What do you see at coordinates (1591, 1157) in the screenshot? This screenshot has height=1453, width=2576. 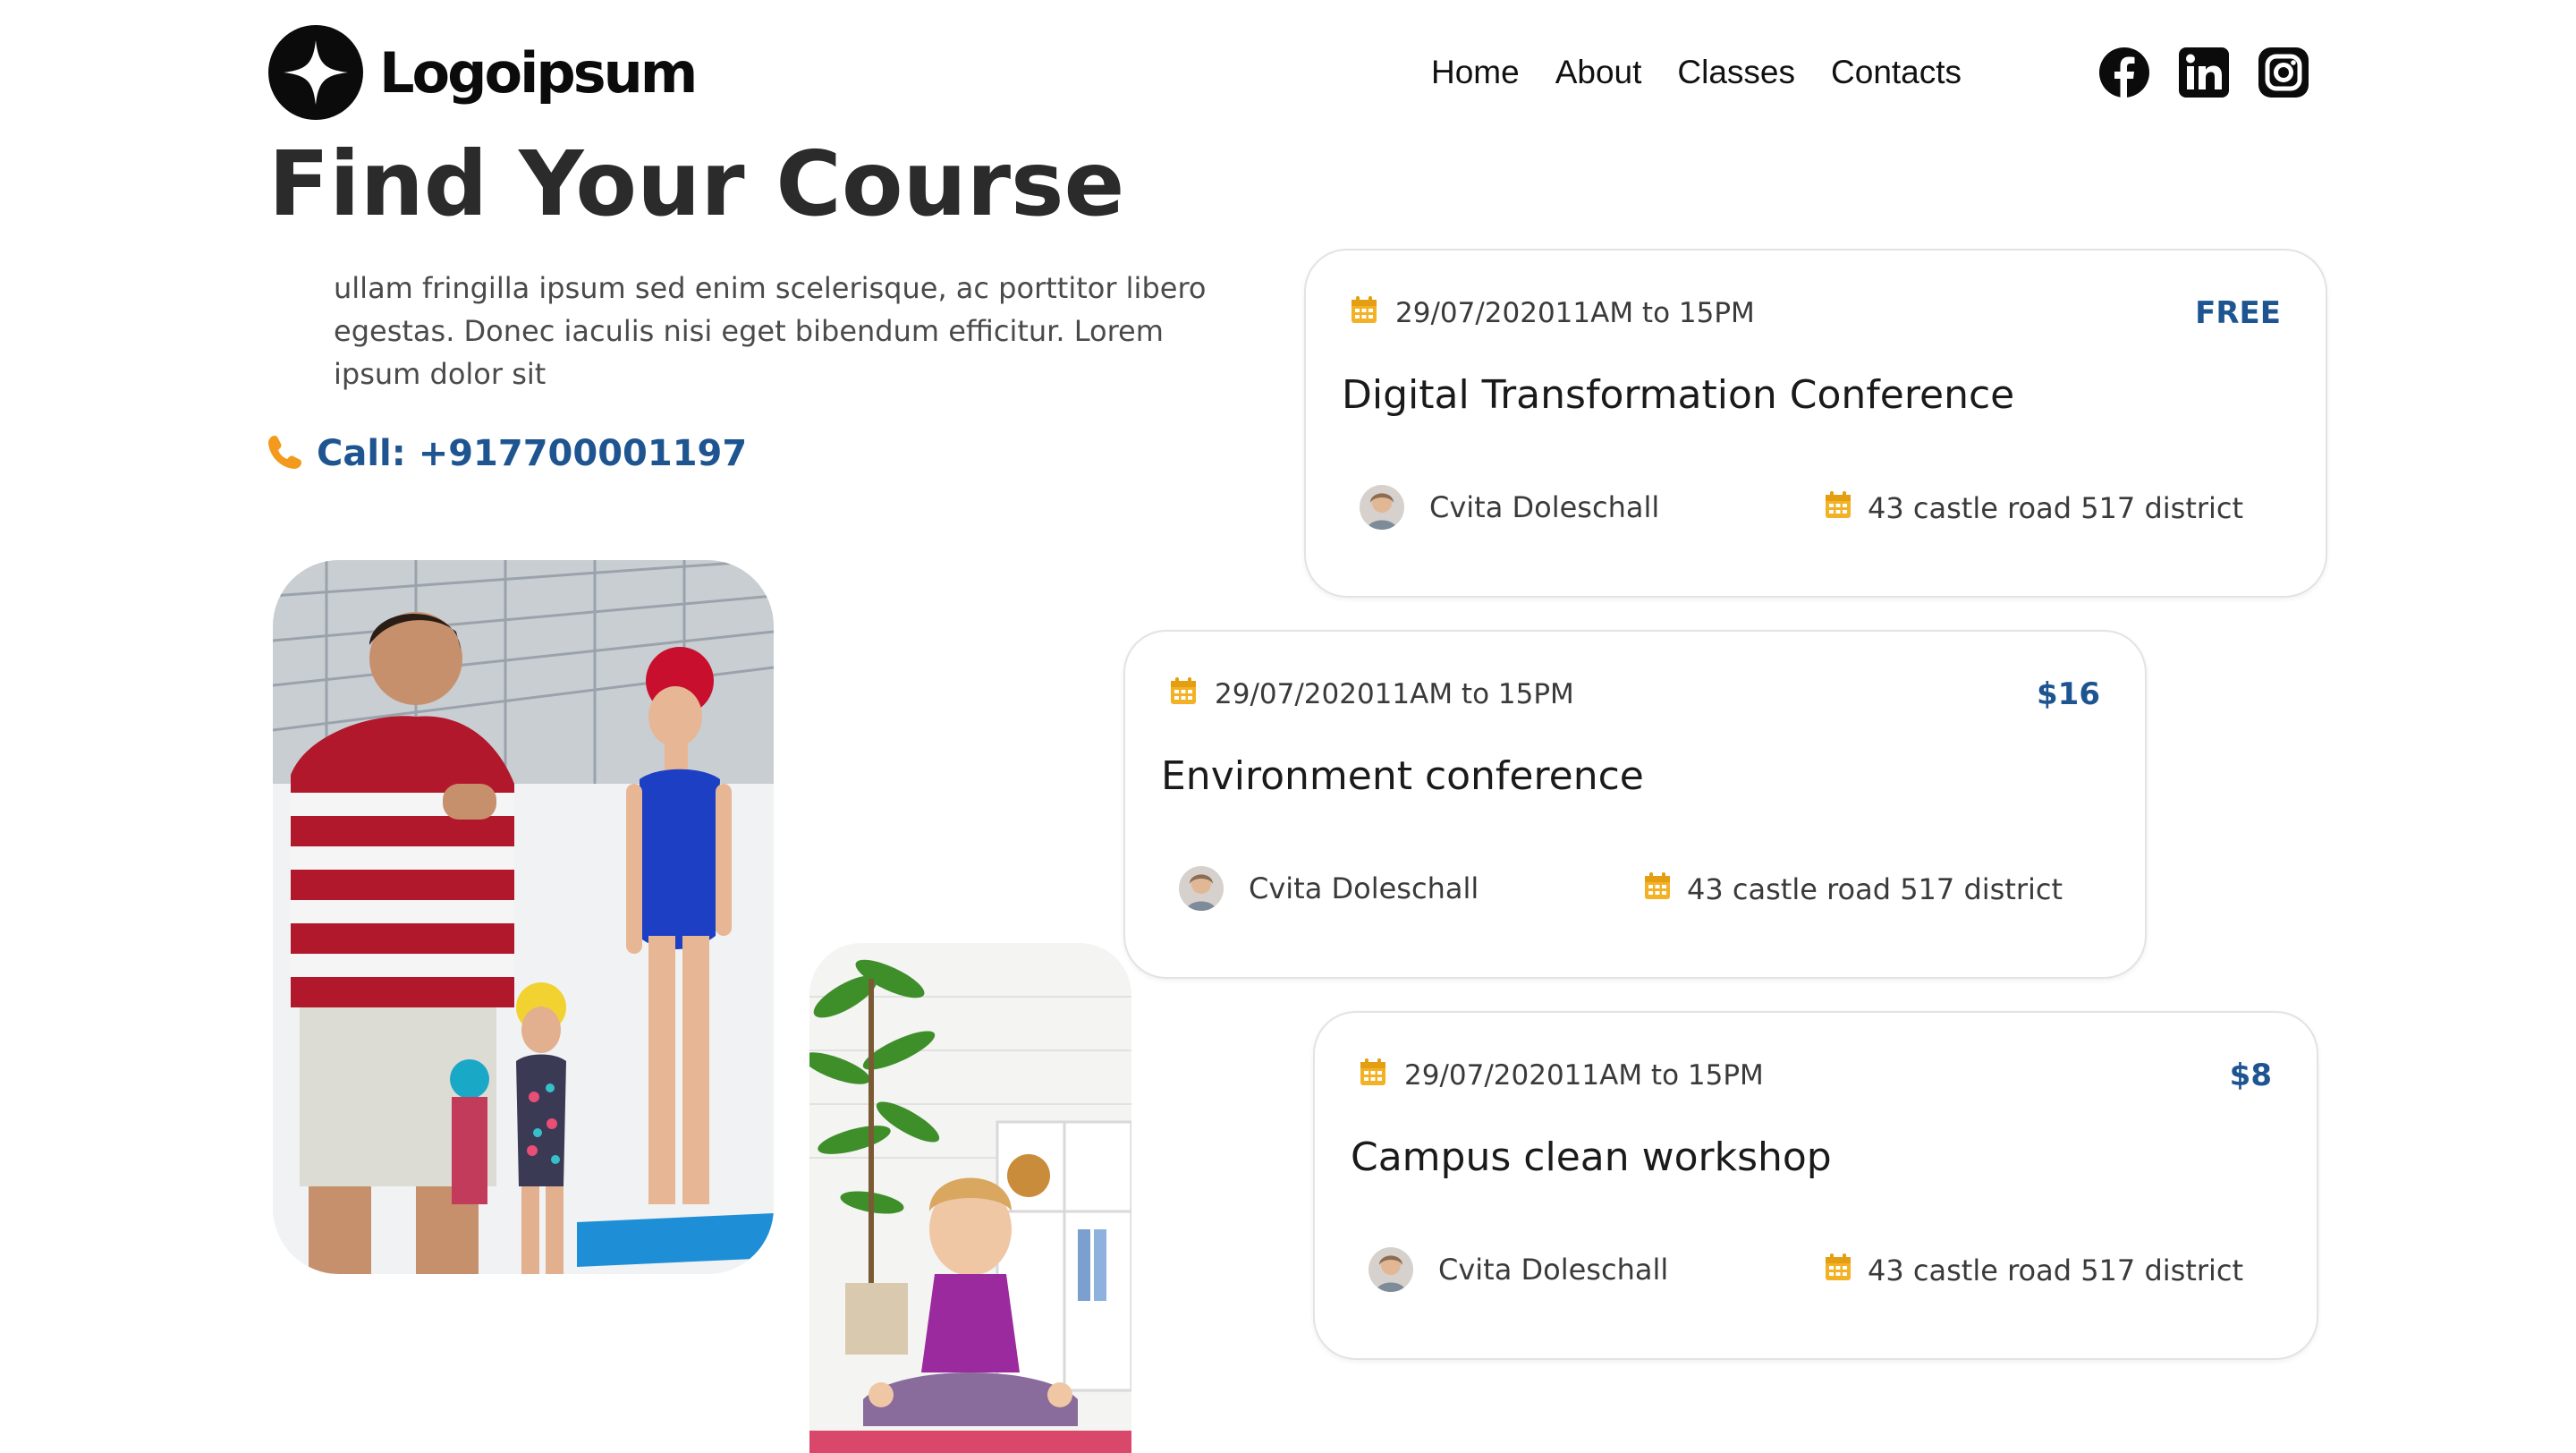 I see `event-title: Campus clean workshop` at bounding box center [1591, 1157].